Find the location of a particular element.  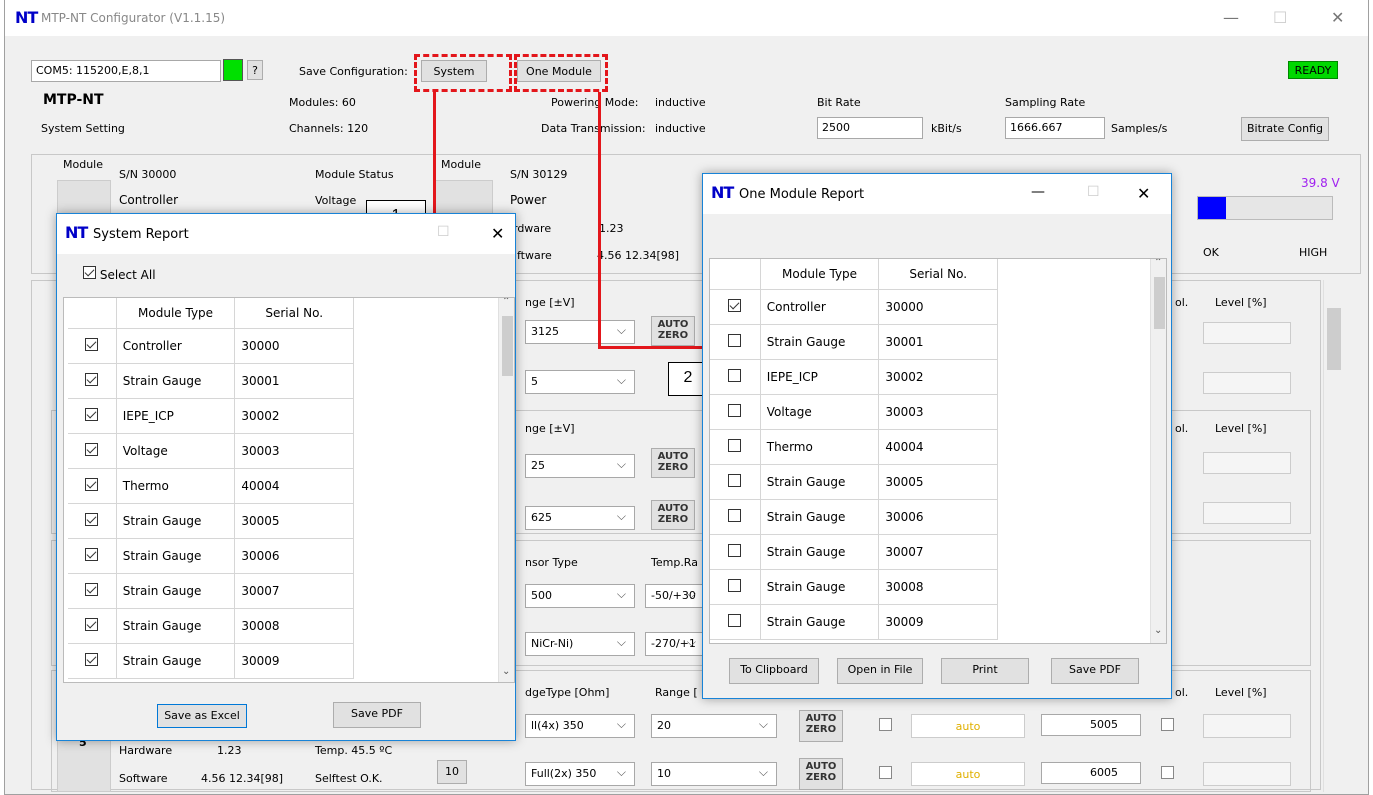

select-all-checkbox: Select All is located at coordinates (119, 274).